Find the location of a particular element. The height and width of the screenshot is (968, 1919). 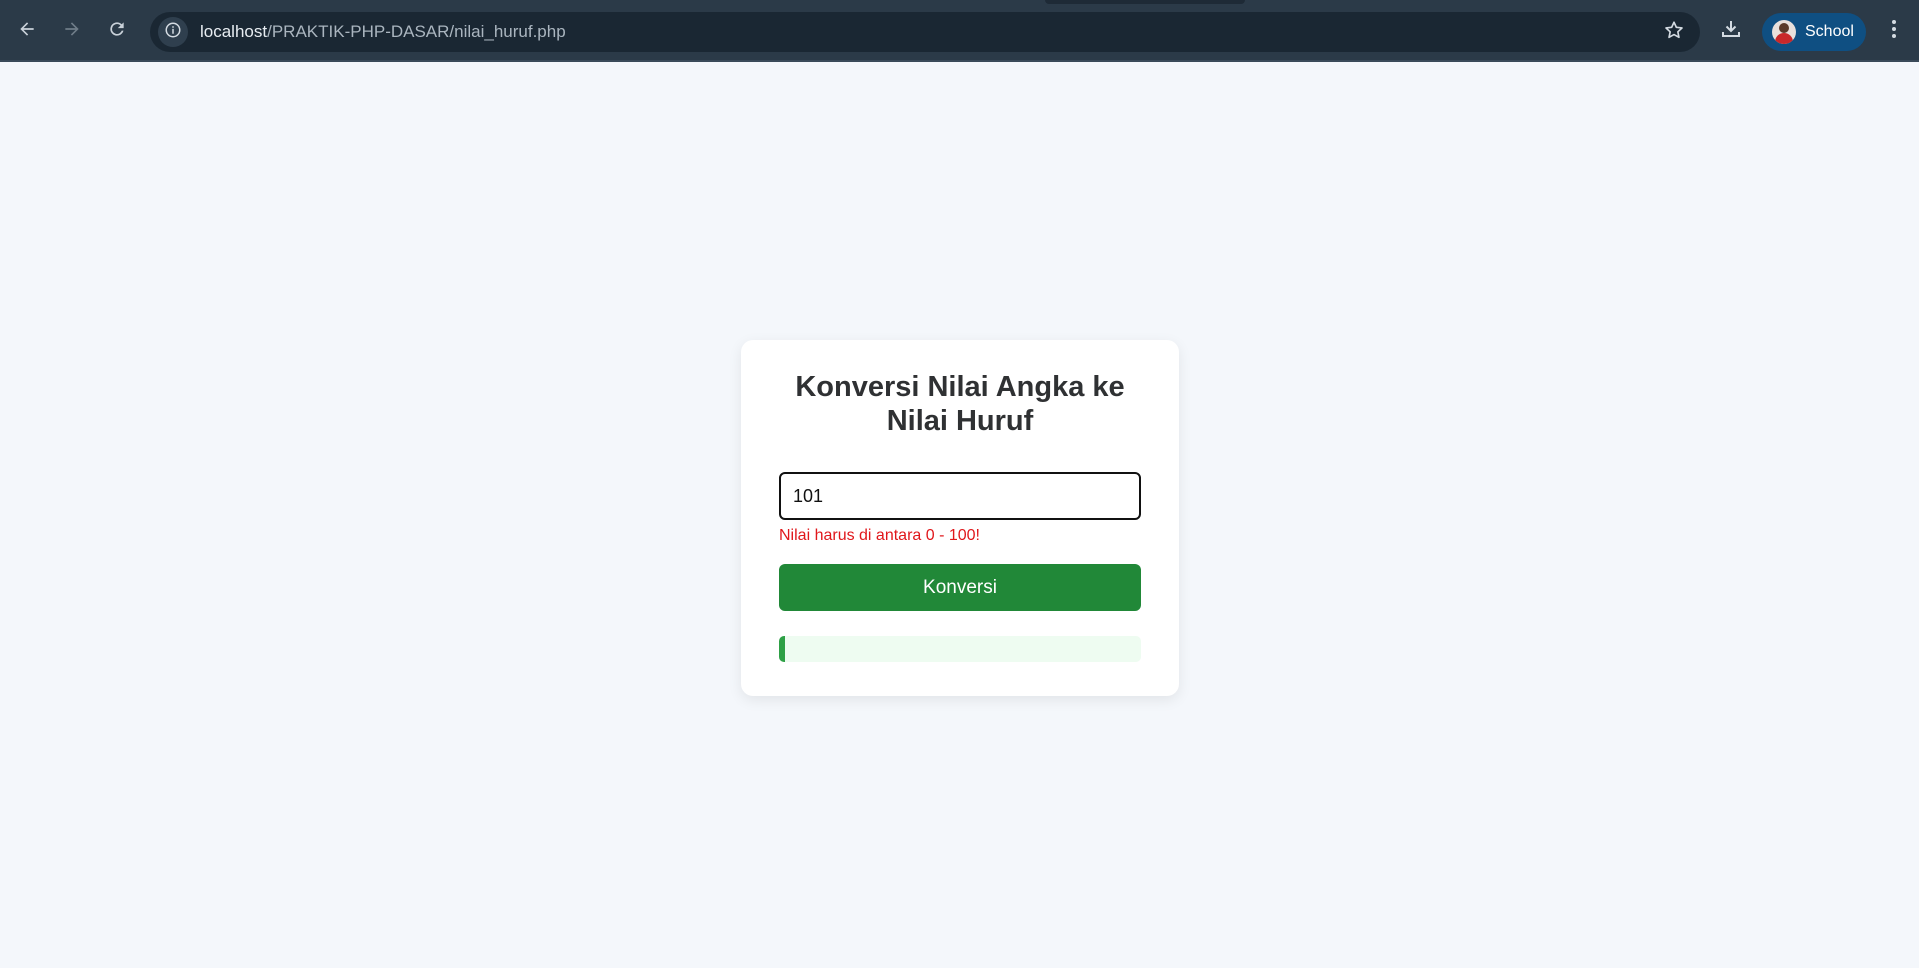

reload-icon is located at coordinates (117, 31).